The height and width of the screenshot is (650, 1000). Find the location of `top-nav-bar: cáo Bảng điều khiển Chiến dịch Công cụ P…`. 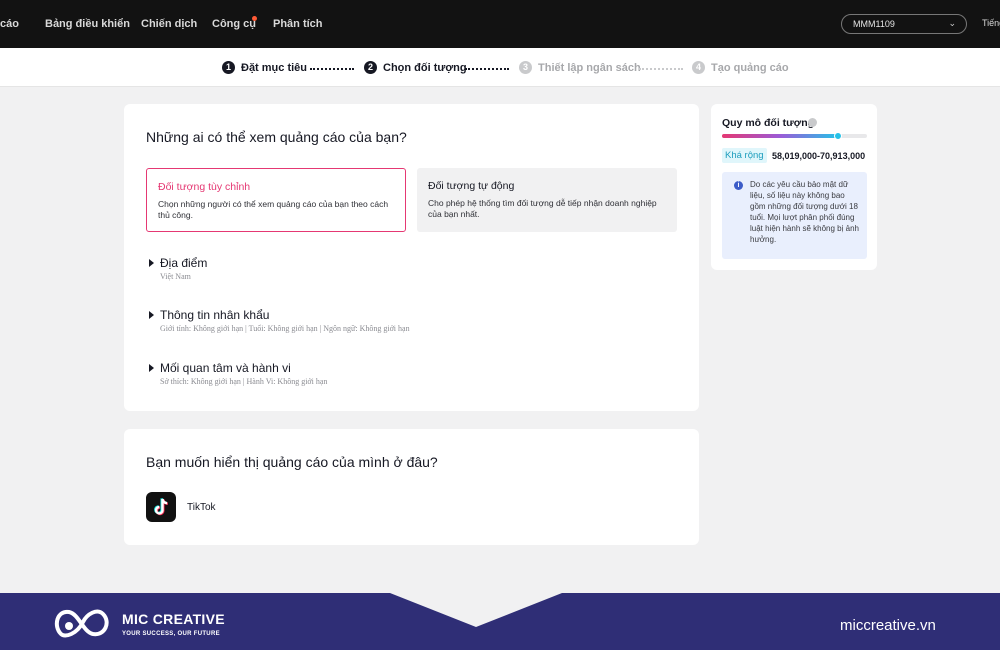

top-nav-bar: cáo Bảng điều khiển Chiến dịch Công cụ P… is located at coordinates (500, 24).